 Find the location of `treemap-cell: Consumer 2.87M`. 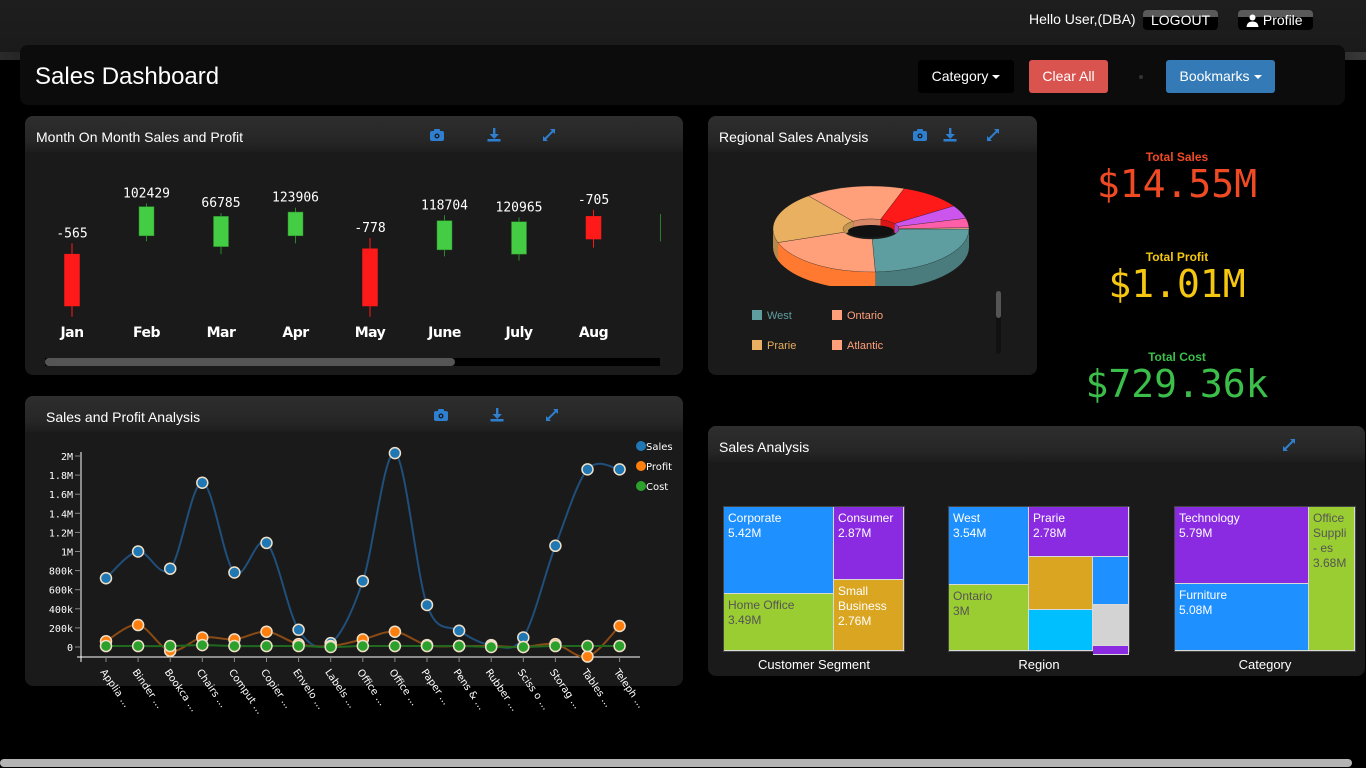

treemap-cell: Consumer 2.87M is located at coordinates (869, 543).